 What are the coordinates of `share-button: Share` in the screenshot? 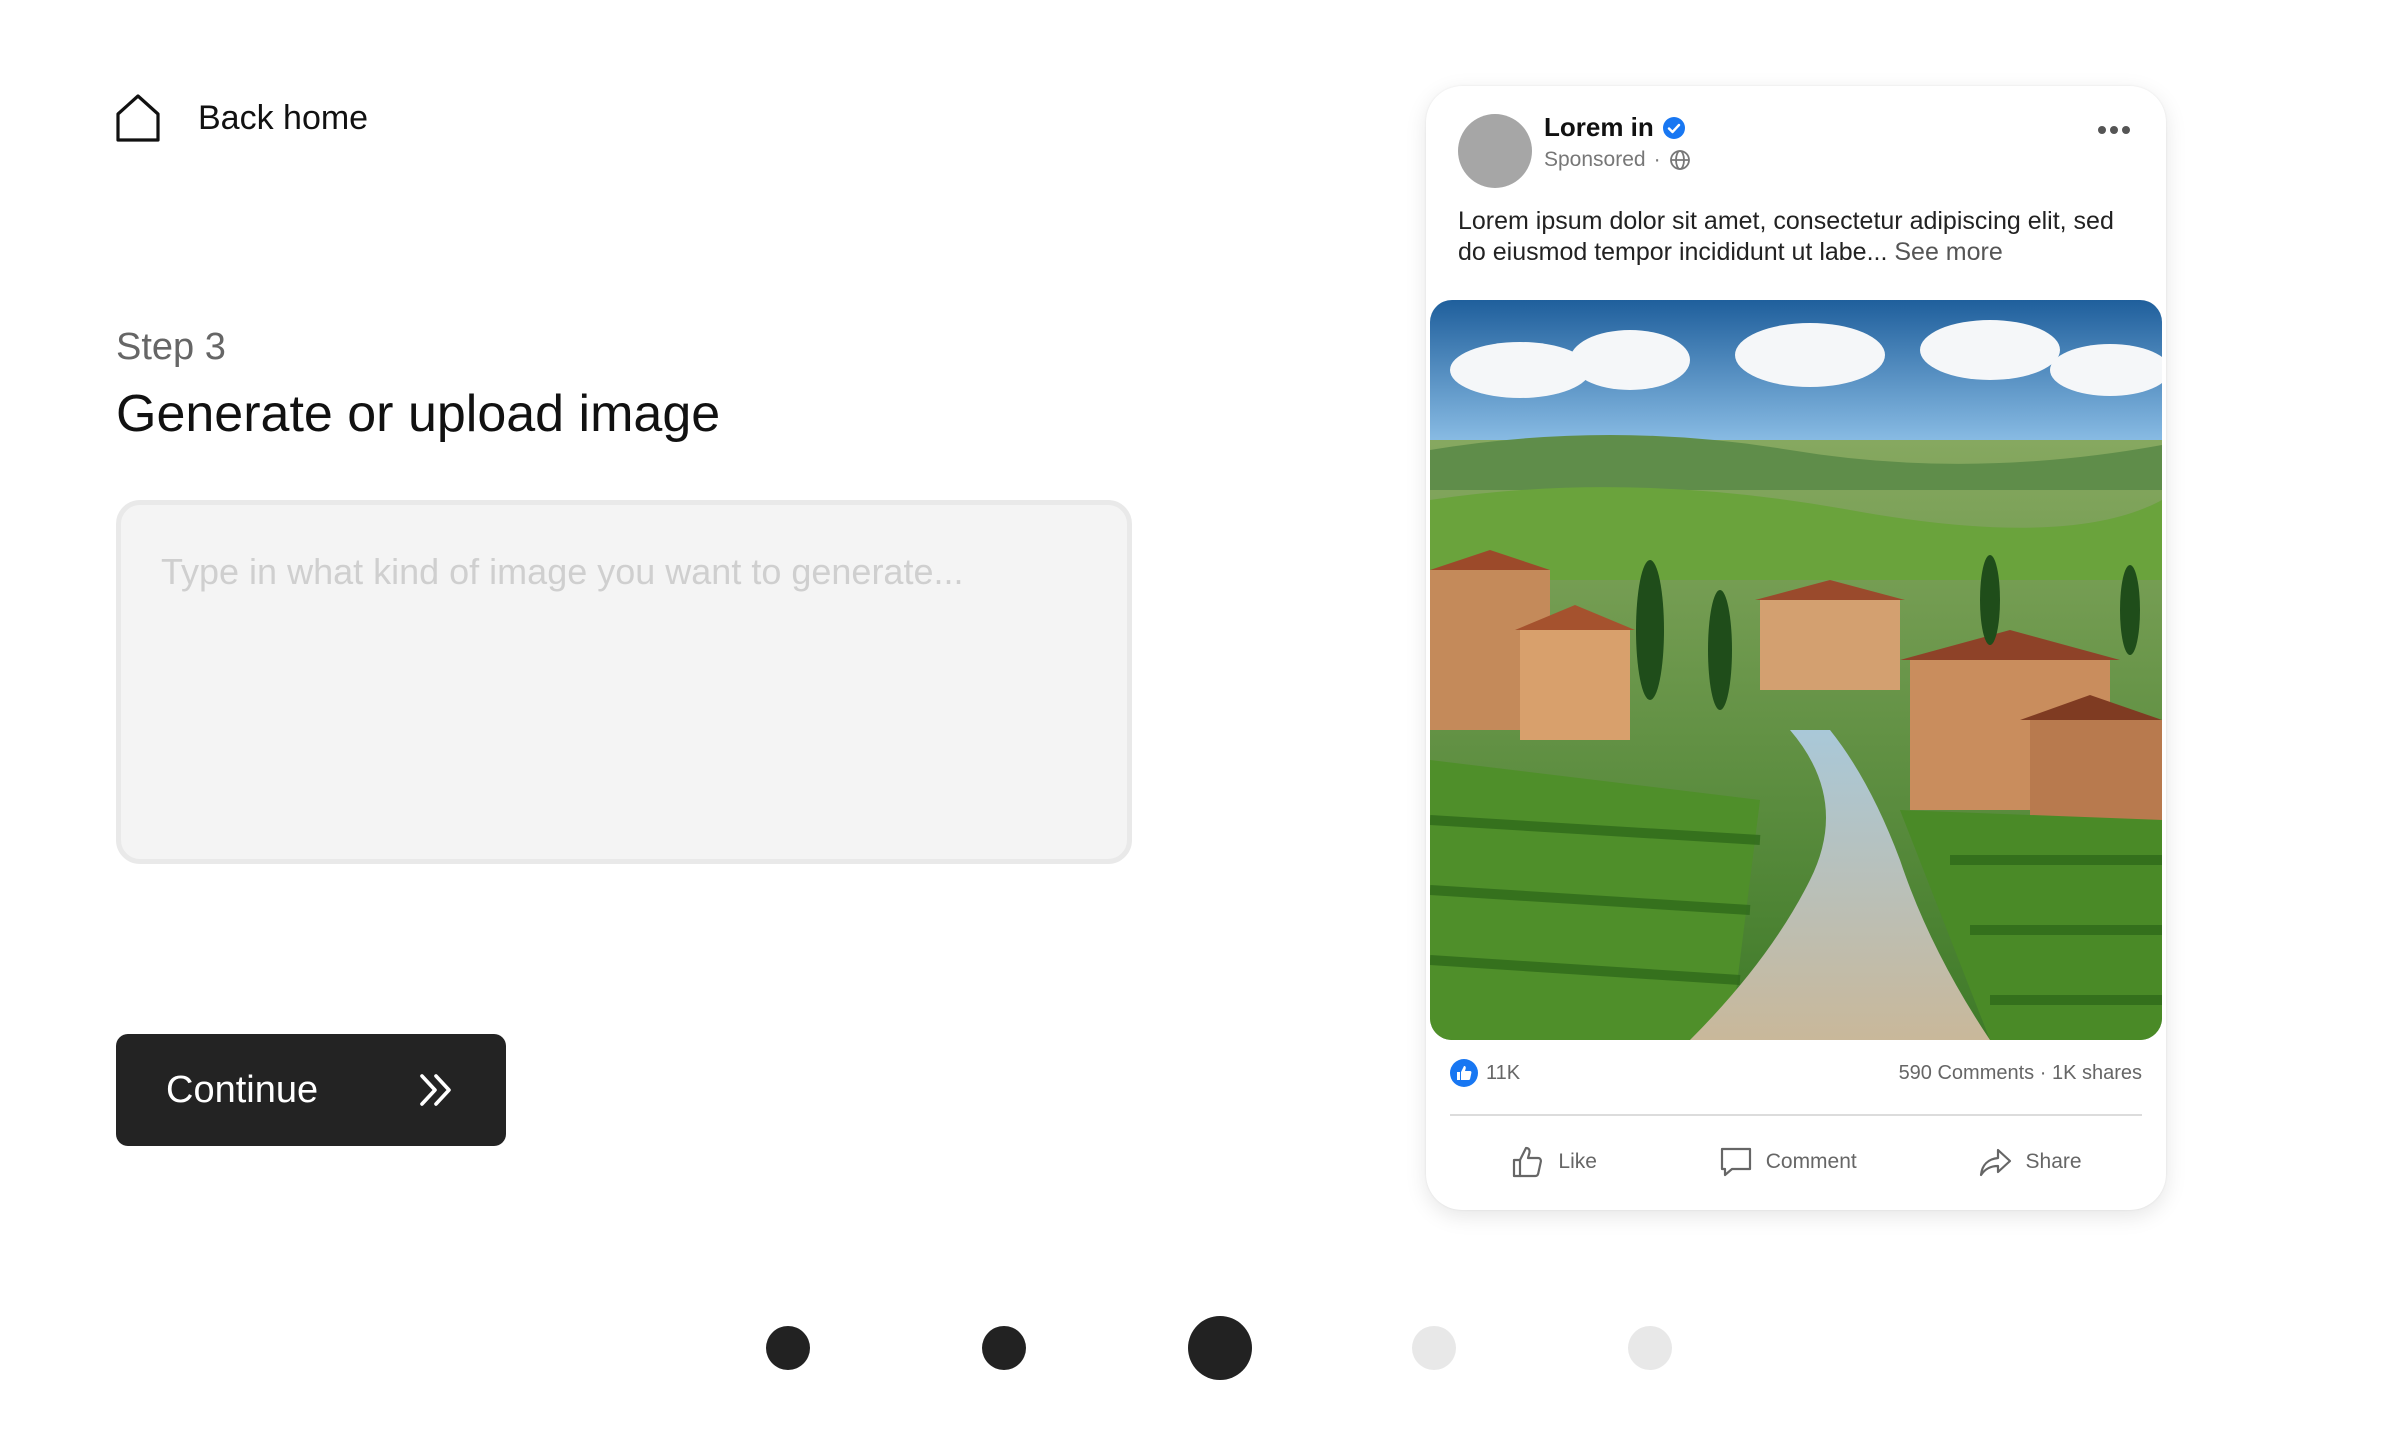 It's located at (2030, 1162).